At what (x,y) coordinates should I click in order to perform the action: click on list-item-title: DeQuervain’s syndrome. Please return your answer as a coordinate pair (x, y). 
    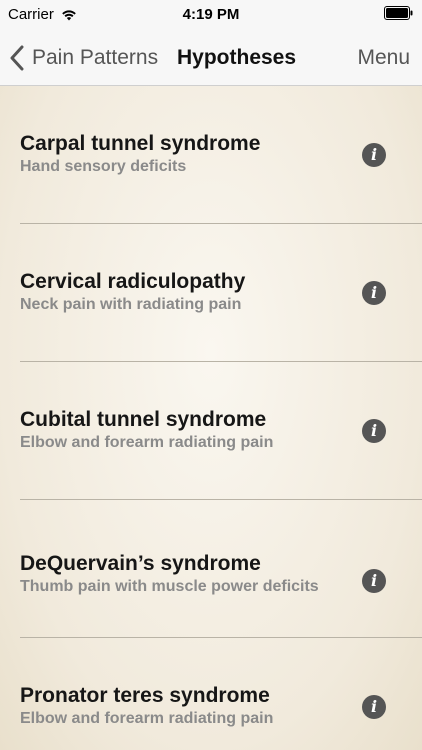
    Looking at the image, I should click on (140, 563).